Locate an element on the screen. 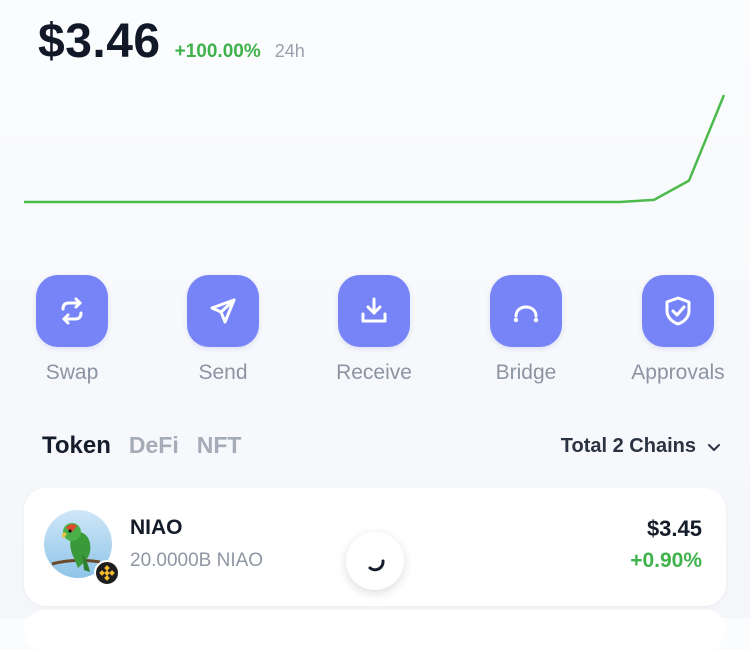  approvals-button: Approvals is located at coordinates (678, 330).